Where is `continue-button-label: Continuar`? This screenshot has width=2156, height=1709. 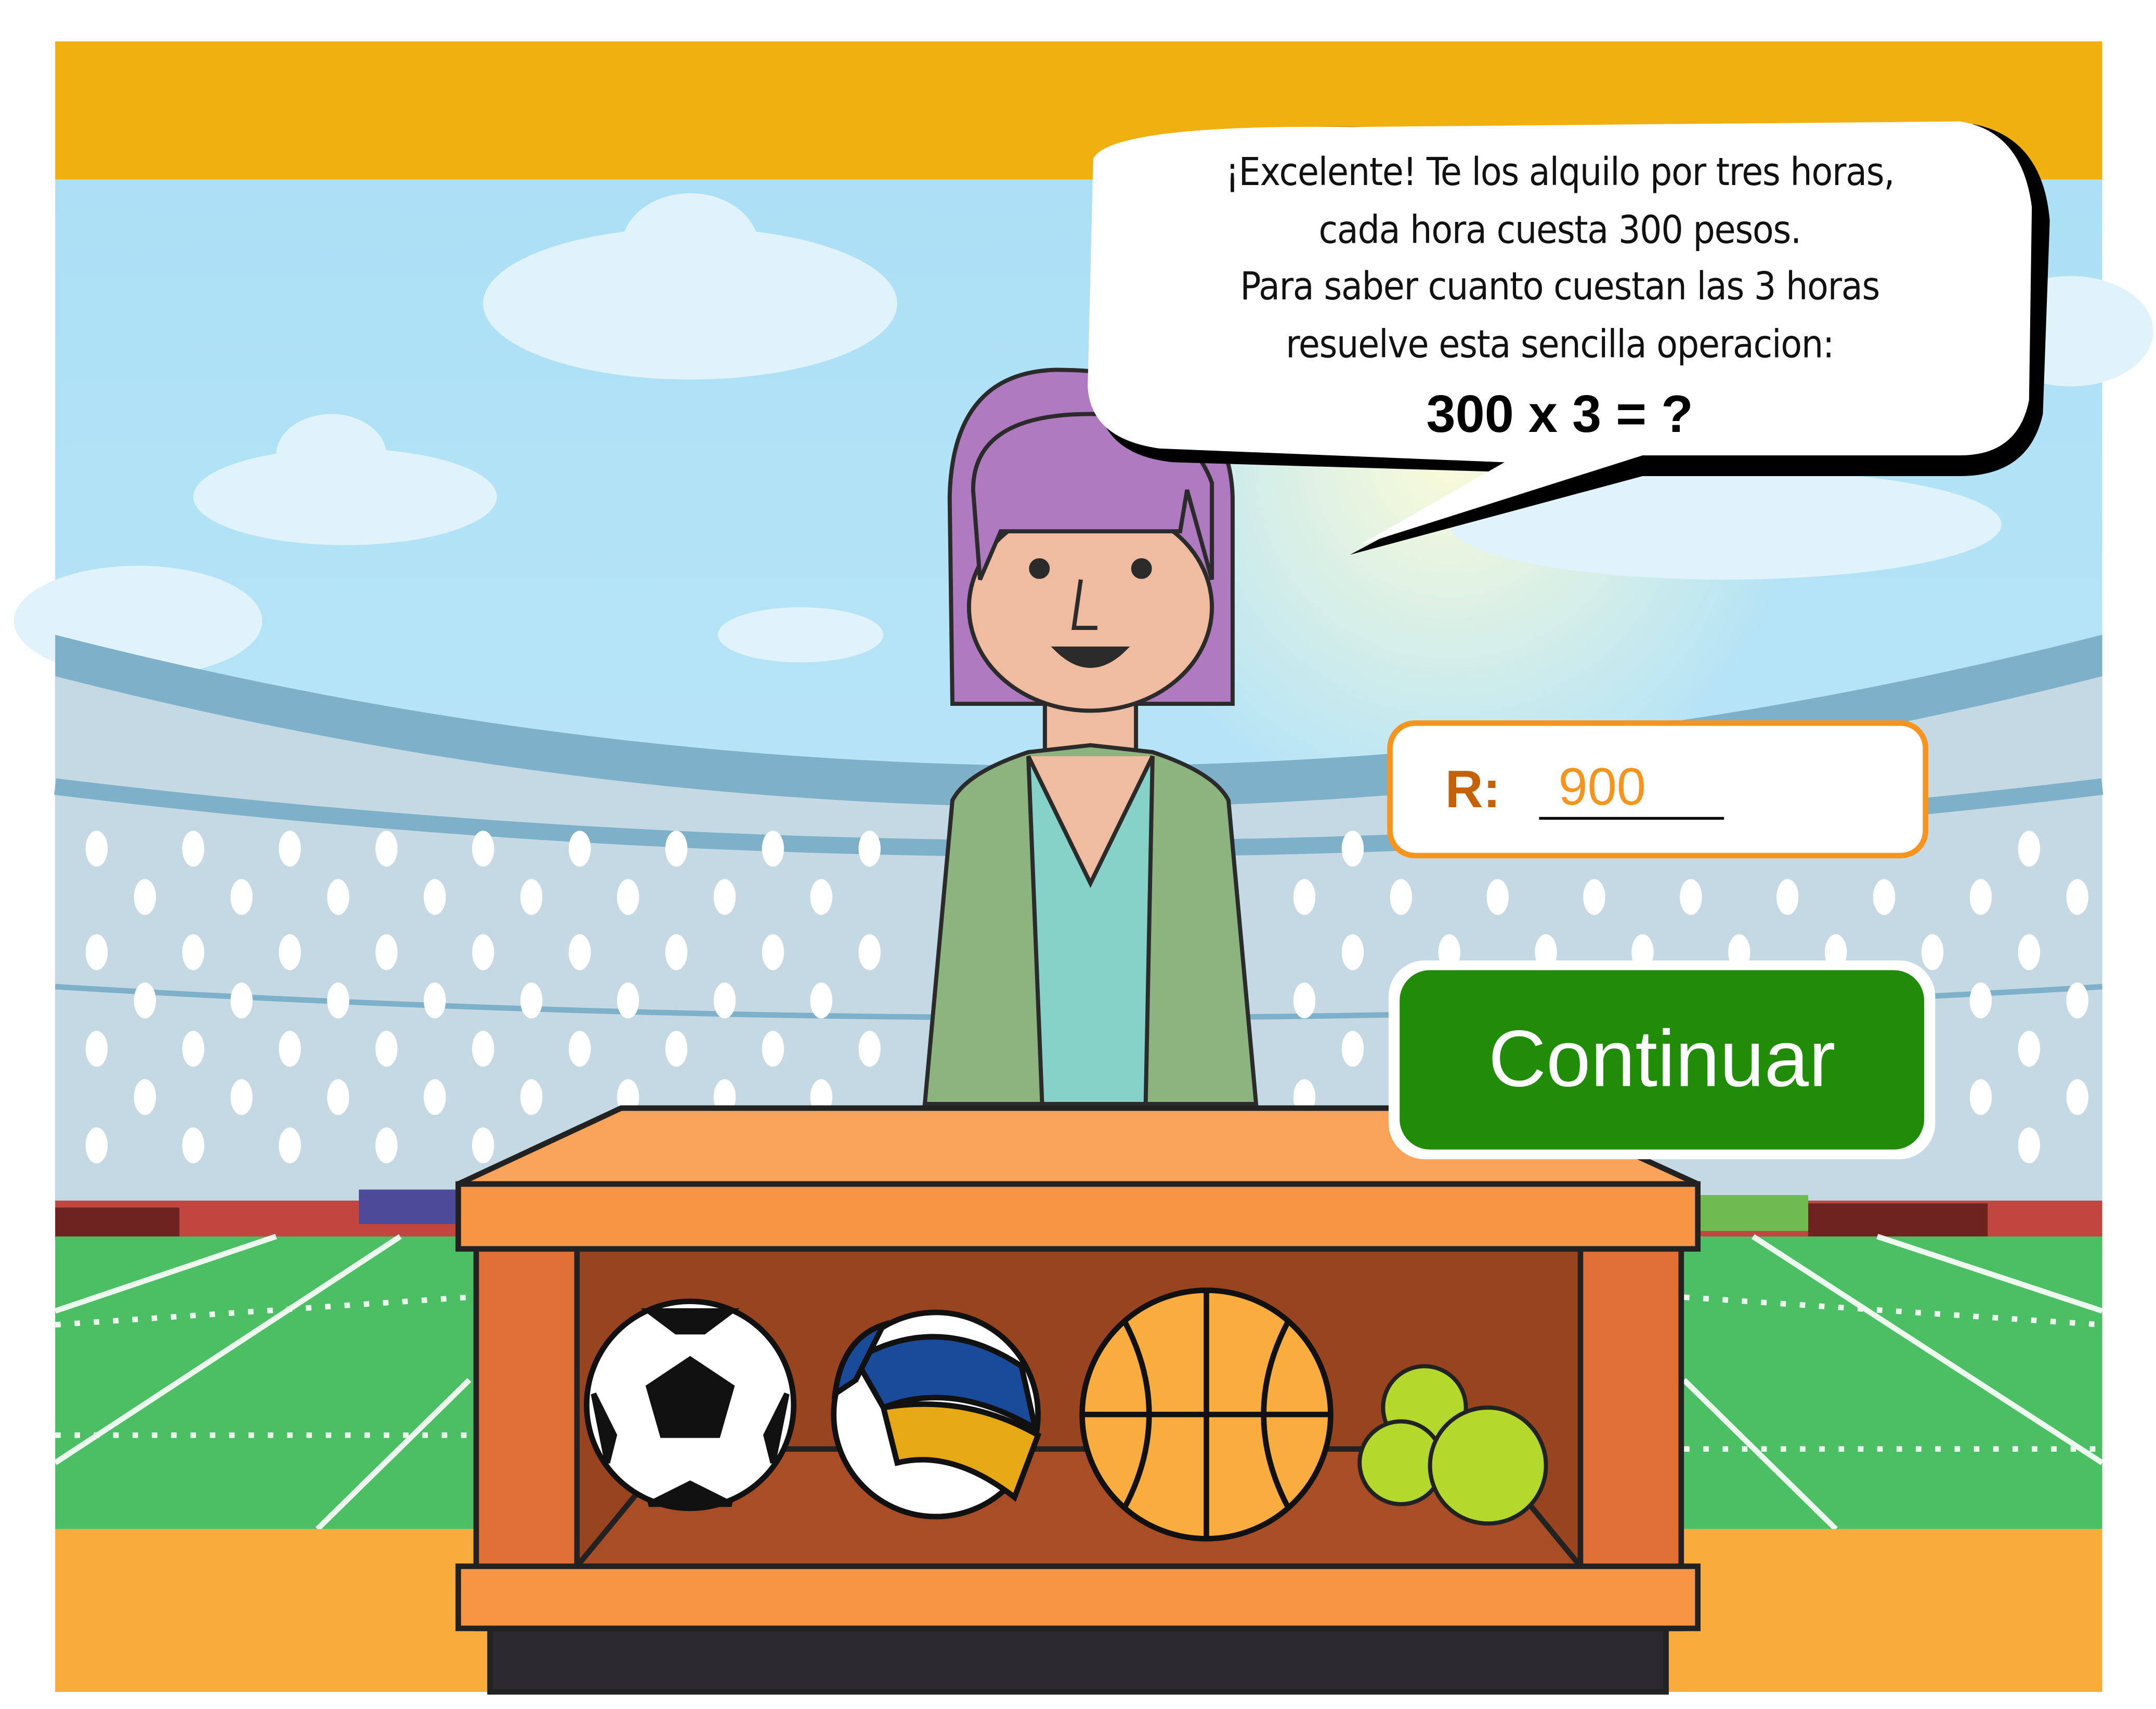 continue-button-label: Continuar is located at coordinates (1662, 1060).